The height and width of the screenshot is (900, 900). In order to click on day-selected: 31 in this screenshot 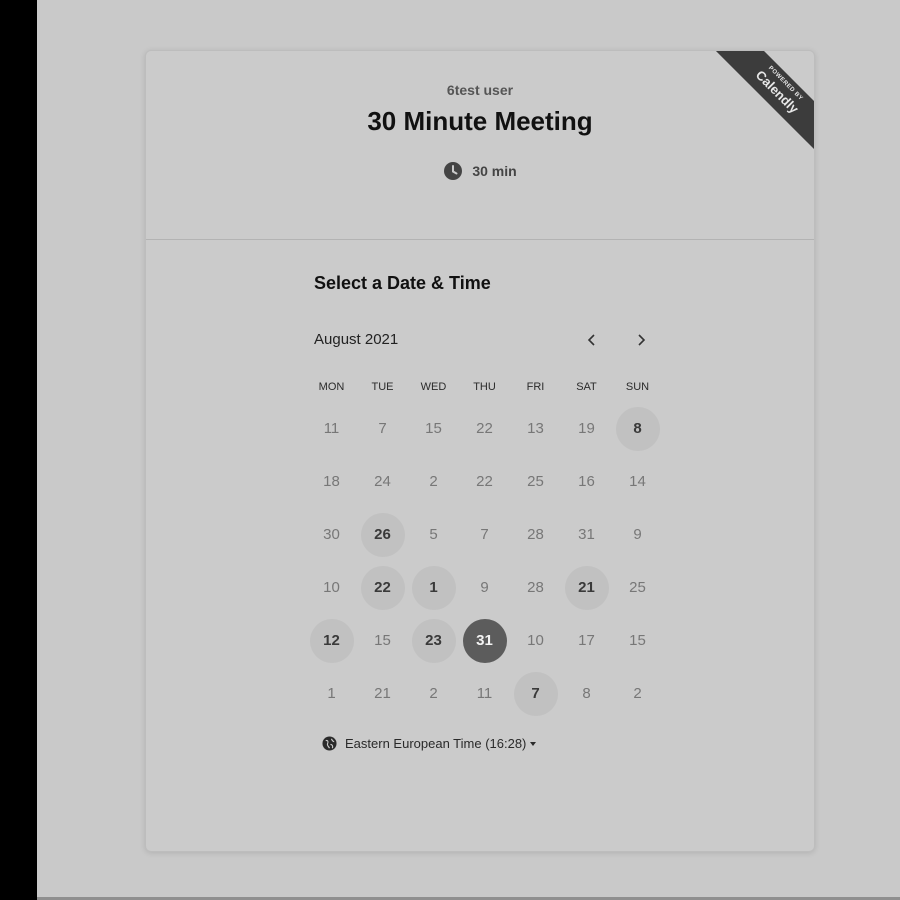, I will do `click(484, 640)`.